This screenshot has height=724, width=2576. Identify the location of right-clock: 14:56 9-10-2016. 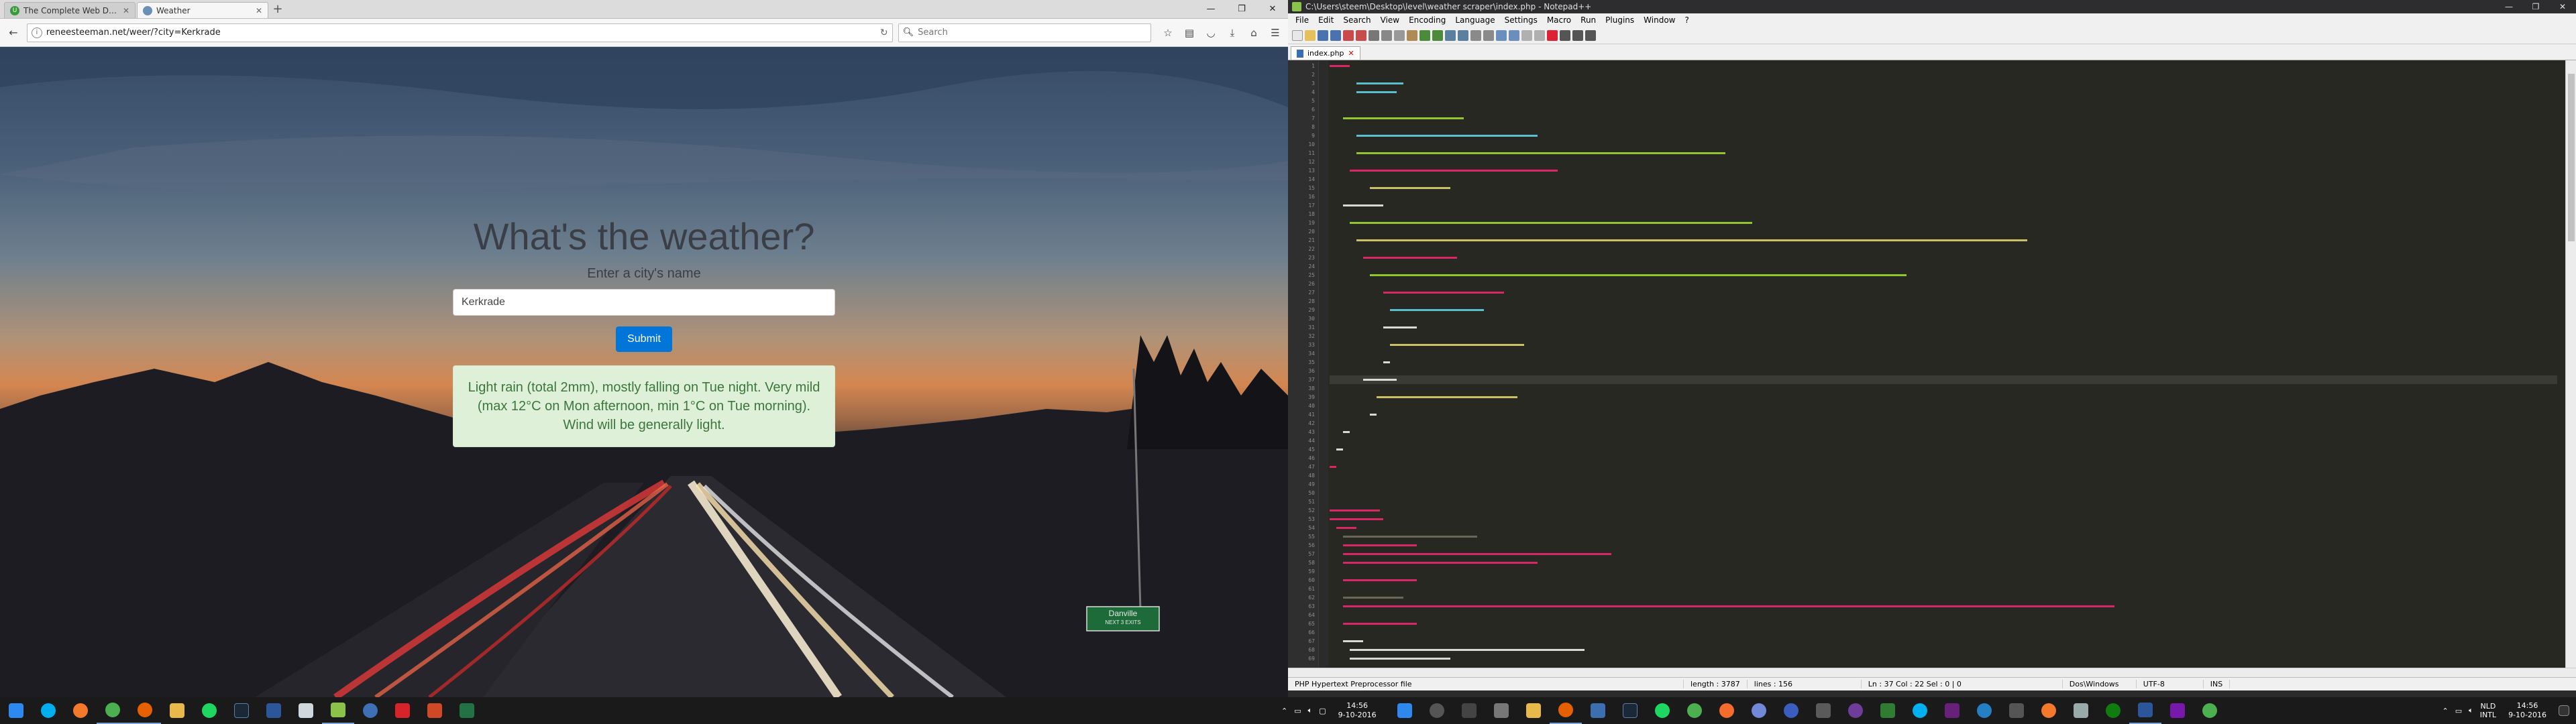
(2527, 710).